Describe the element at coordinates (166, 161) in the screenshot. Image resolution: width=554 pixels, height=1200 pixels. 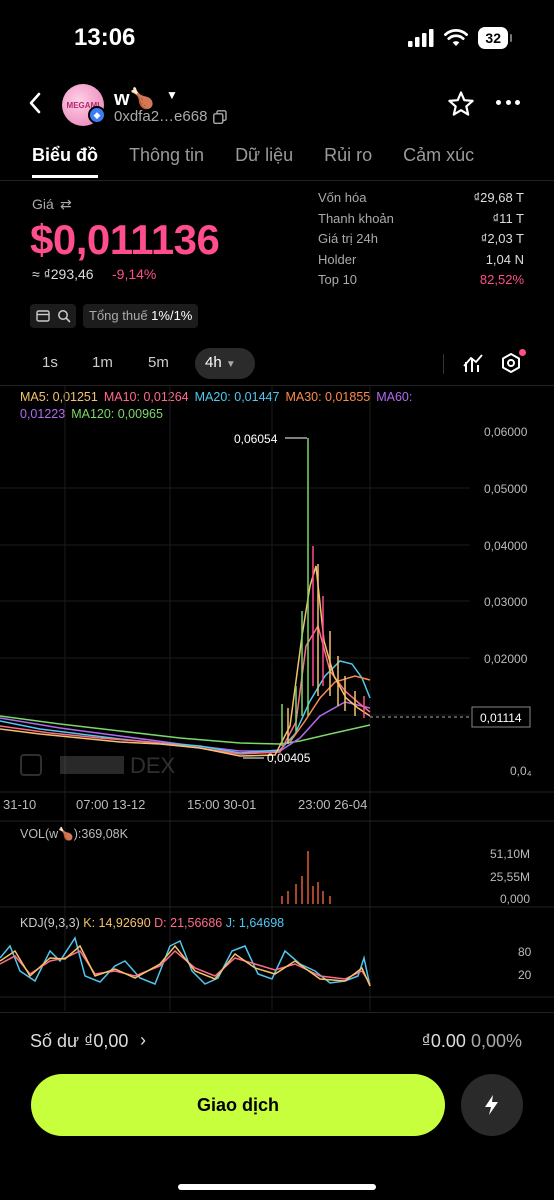
I see `tab-info: Thông tin` at that location.